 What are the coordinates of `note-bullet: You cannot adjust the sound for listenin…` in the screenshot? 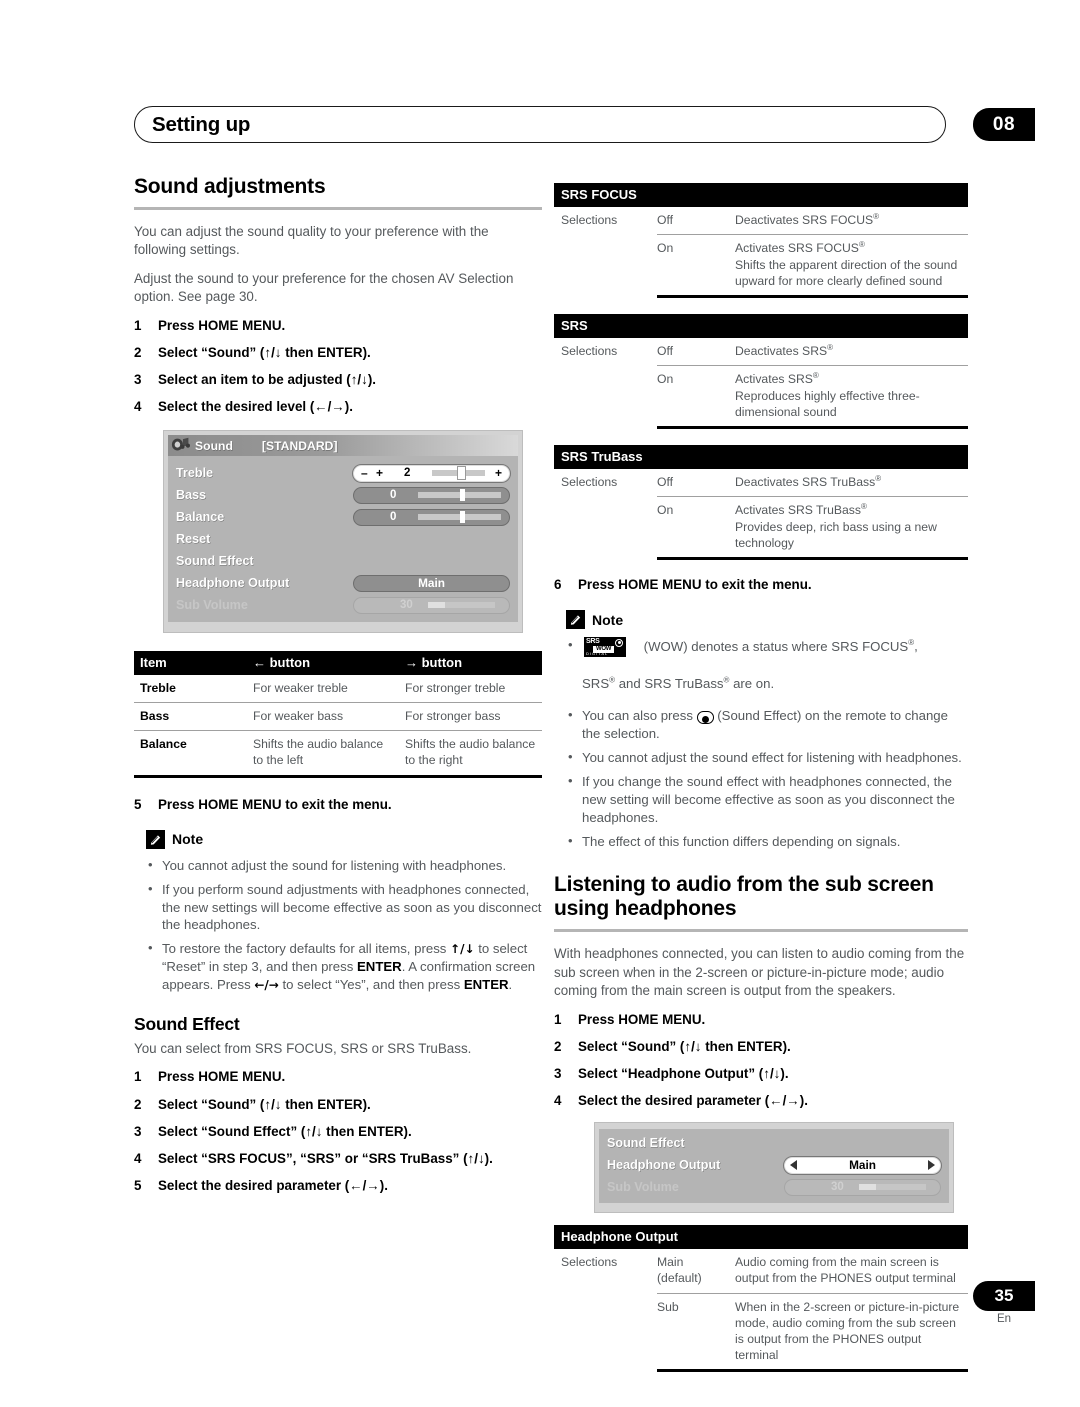 It's located at (344, 865).